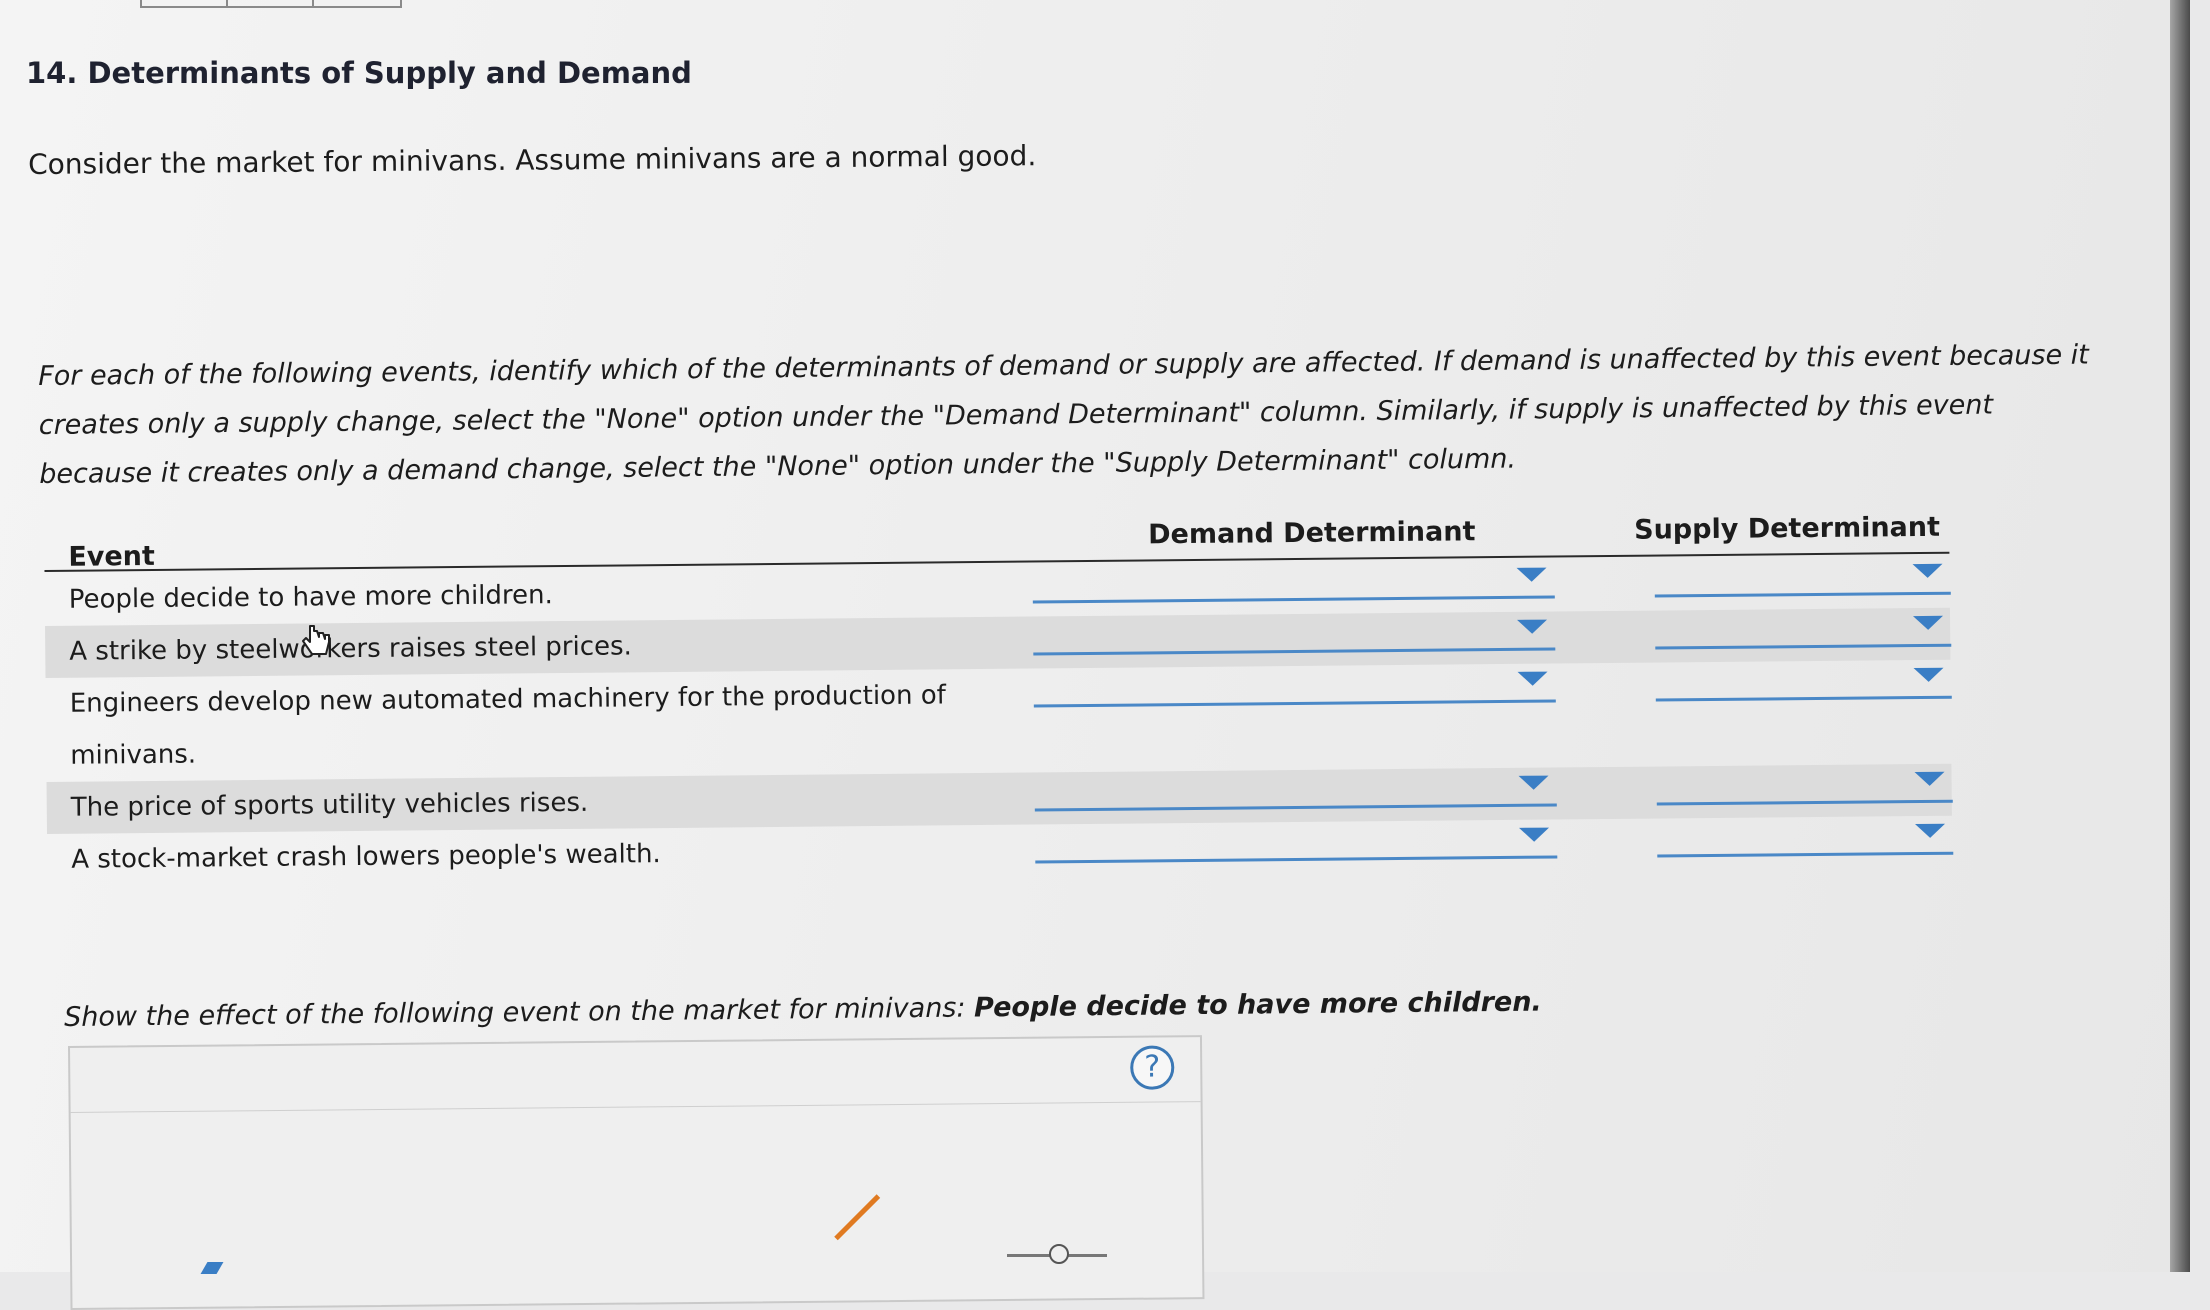 The height and width of the screenshot is (1310, 2210). I want to click on screen-edge, so click(2180, 636).